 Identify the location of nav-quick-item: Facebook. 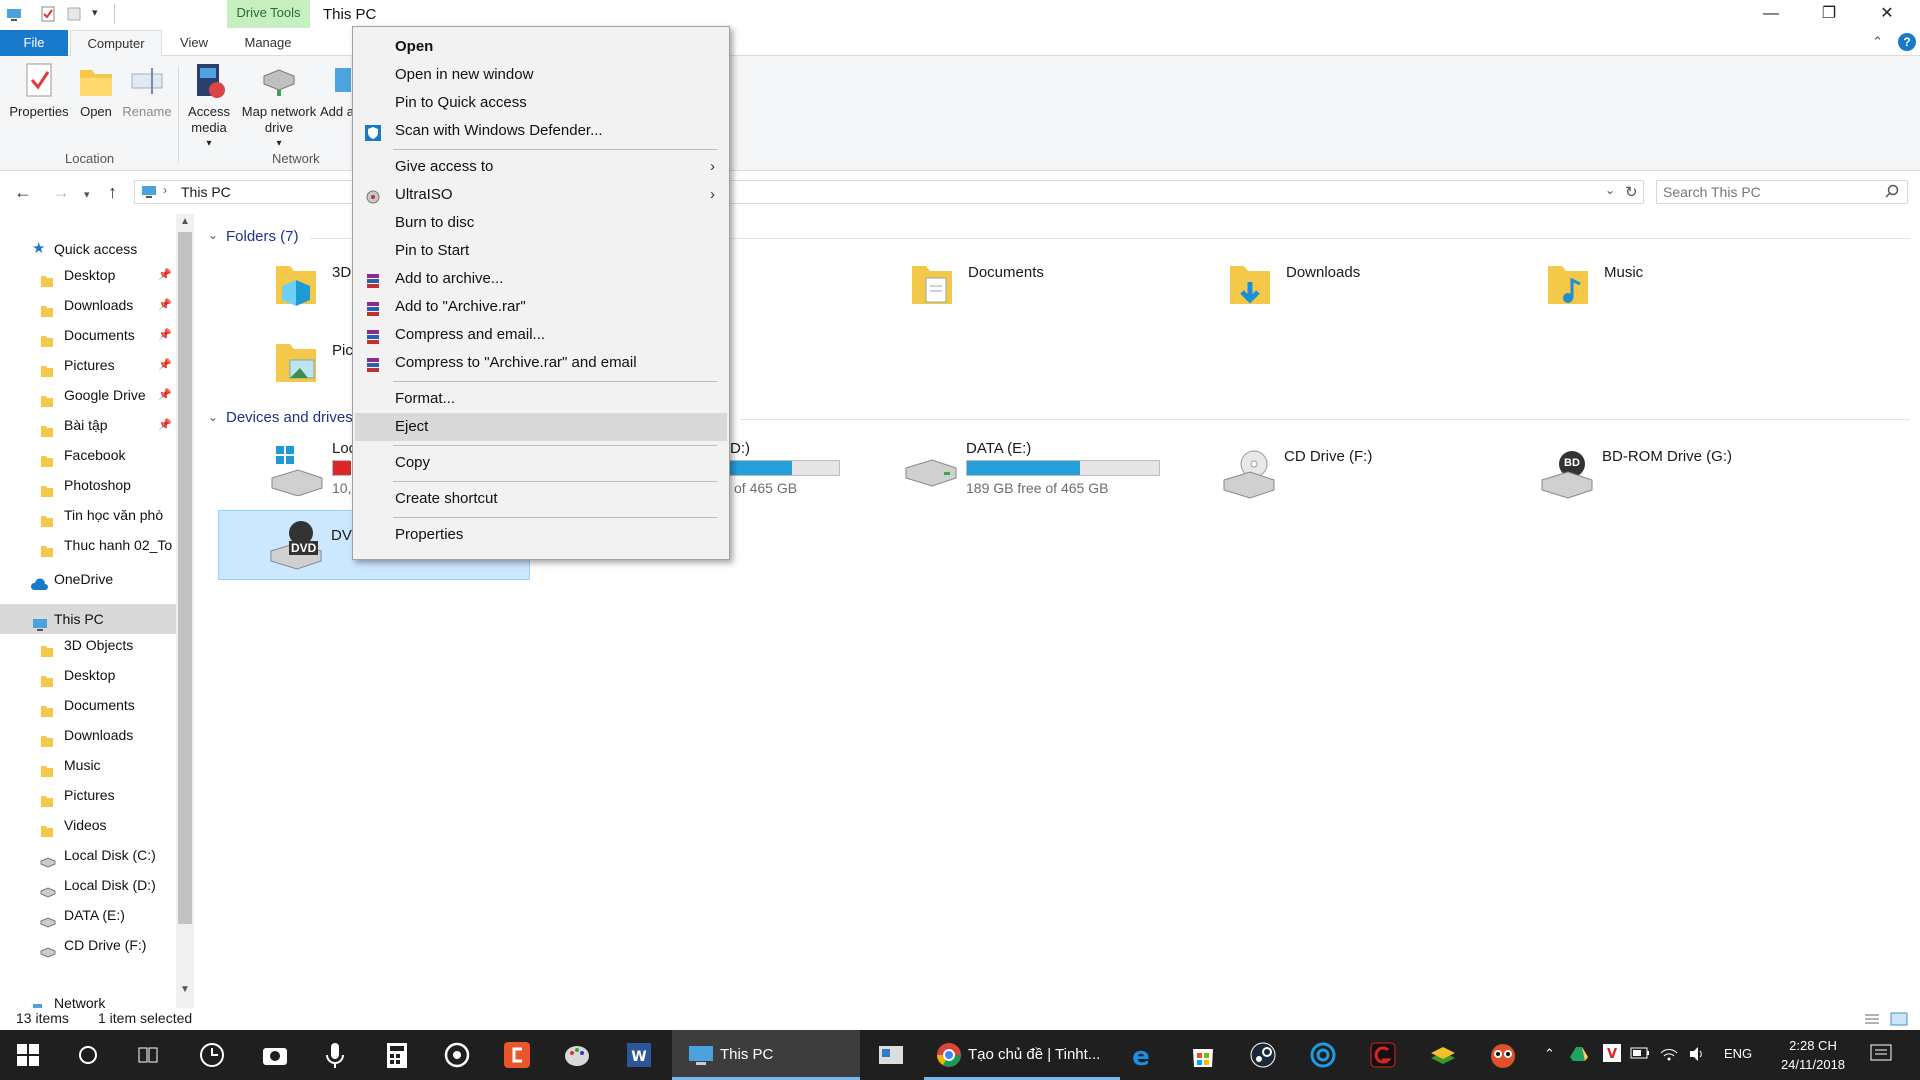
(88, 455).